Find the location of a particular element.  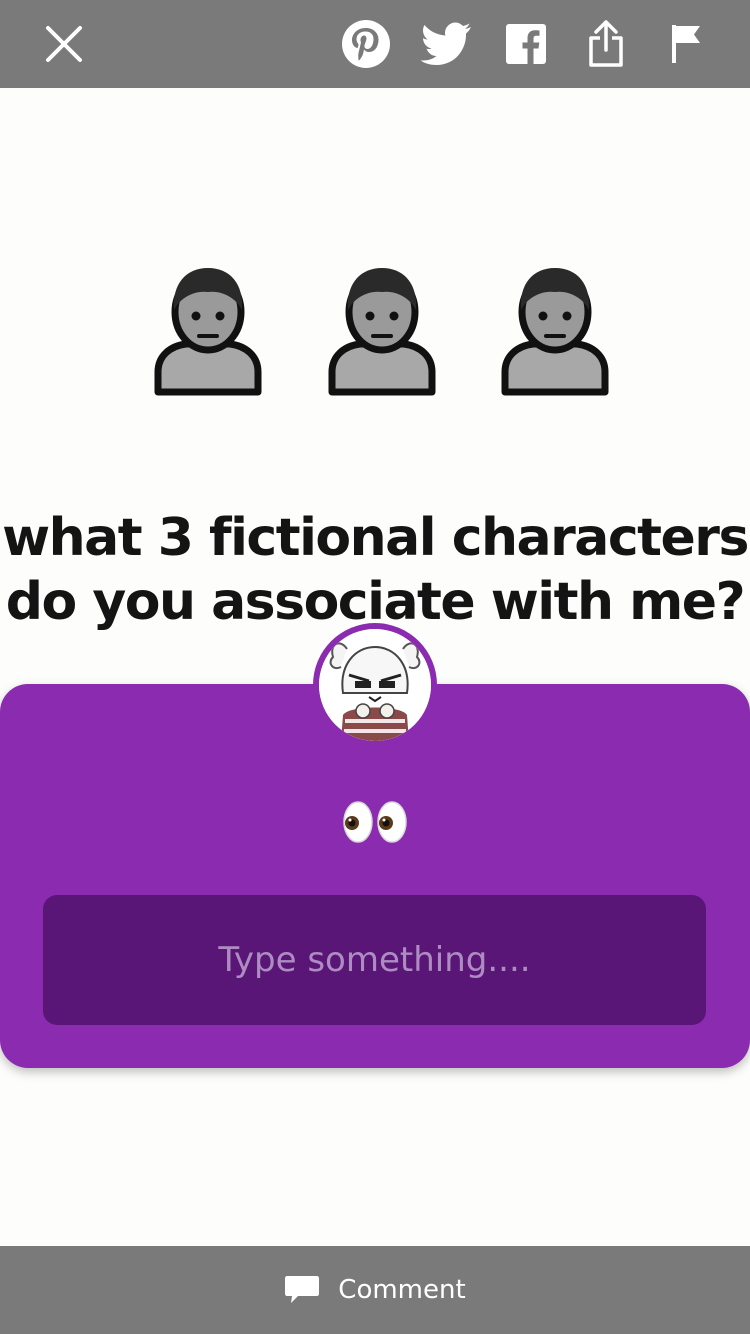

answer-input-container is located at coordinates (374, 960).